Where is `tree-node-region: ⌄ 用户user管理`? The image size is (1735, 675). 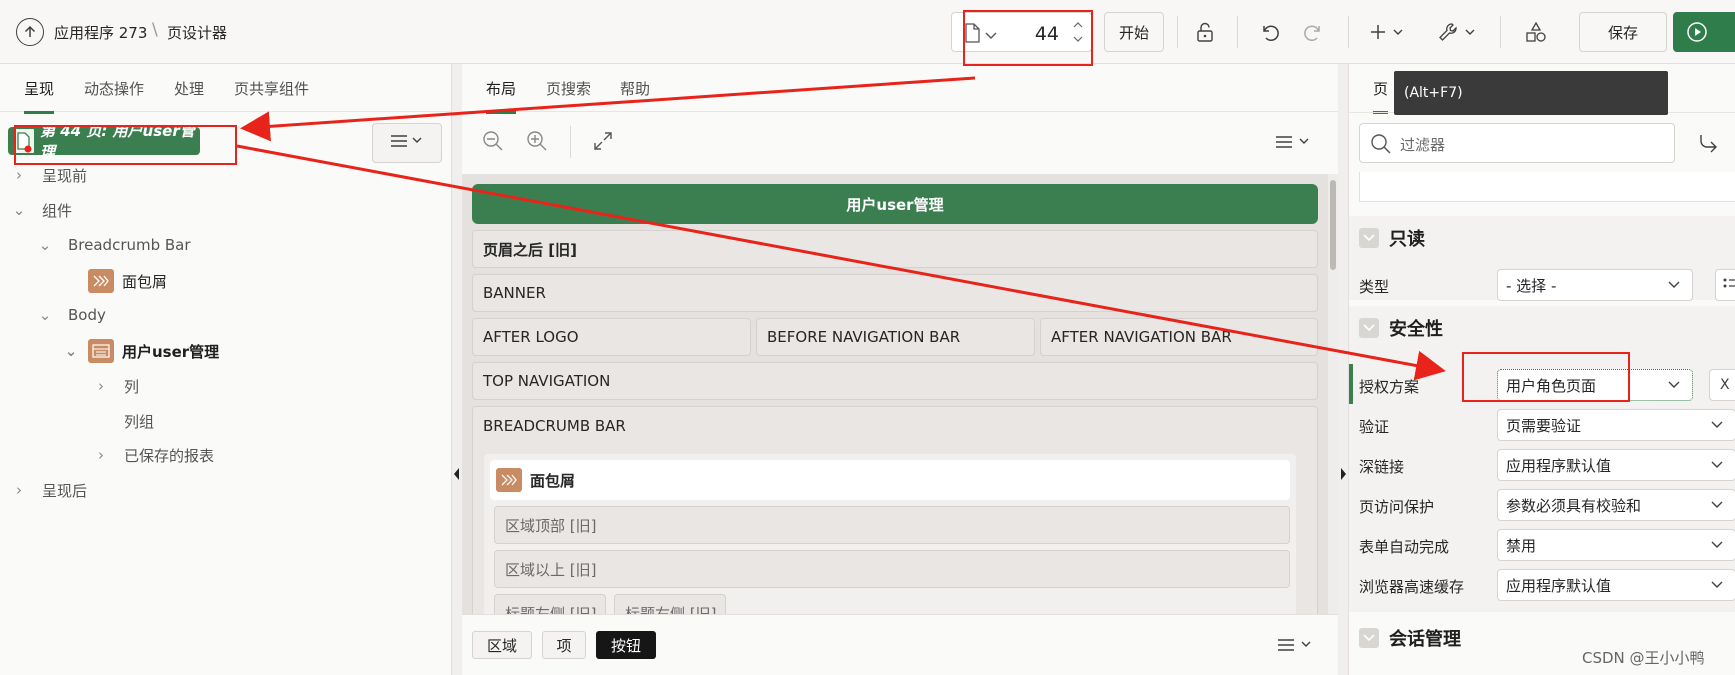 tree-node-region: ⌄ 用户user管理 is located at coordinates (141, 351).